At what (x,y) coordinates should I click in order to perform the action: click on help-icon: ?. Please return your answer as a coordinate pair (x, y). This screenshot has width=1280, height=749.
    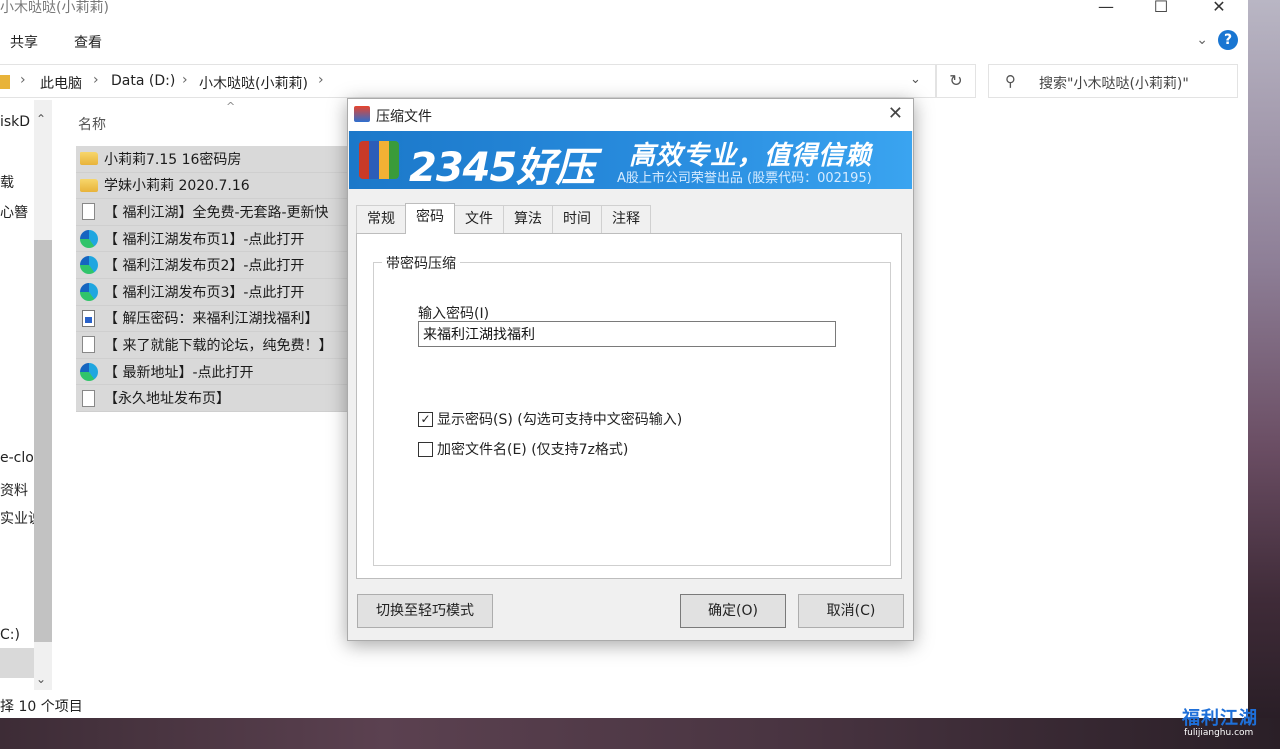
    Looking at the image, I should click on (1228, 40).